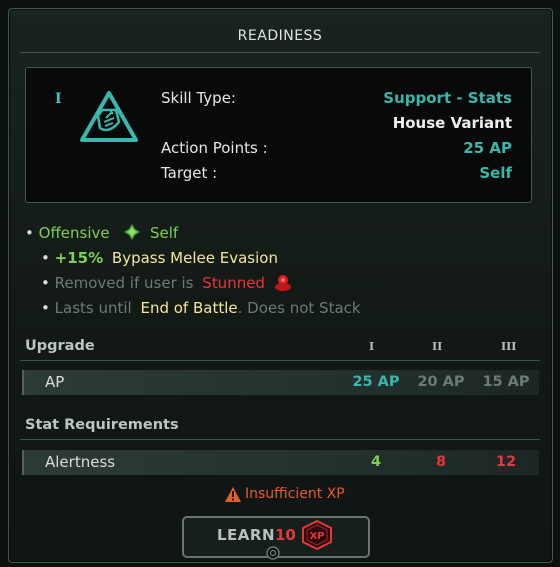 Image resolution: width=560 pixels, height=567 pixels. What do you see at coordinates (214, 148) in the screenshot?
I see `action-points-label: Action Points :` at bounding box center [214, 148].